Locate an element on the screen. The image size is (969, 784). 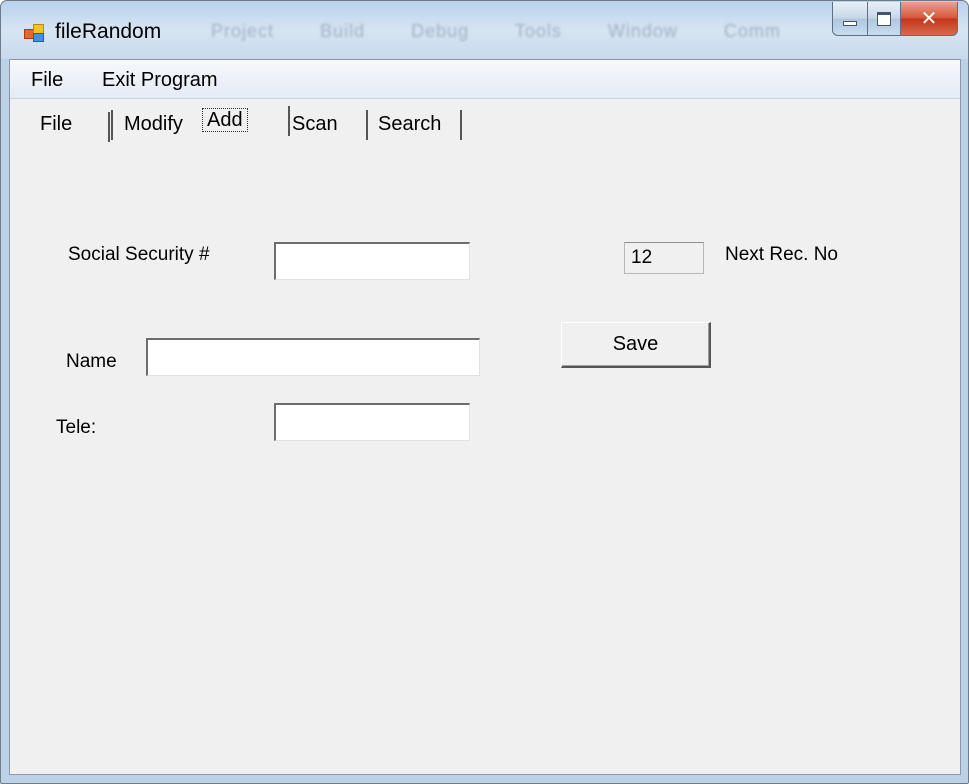
tab-strip: File Modify Add Scan Search is located at coordinates (485, 123).